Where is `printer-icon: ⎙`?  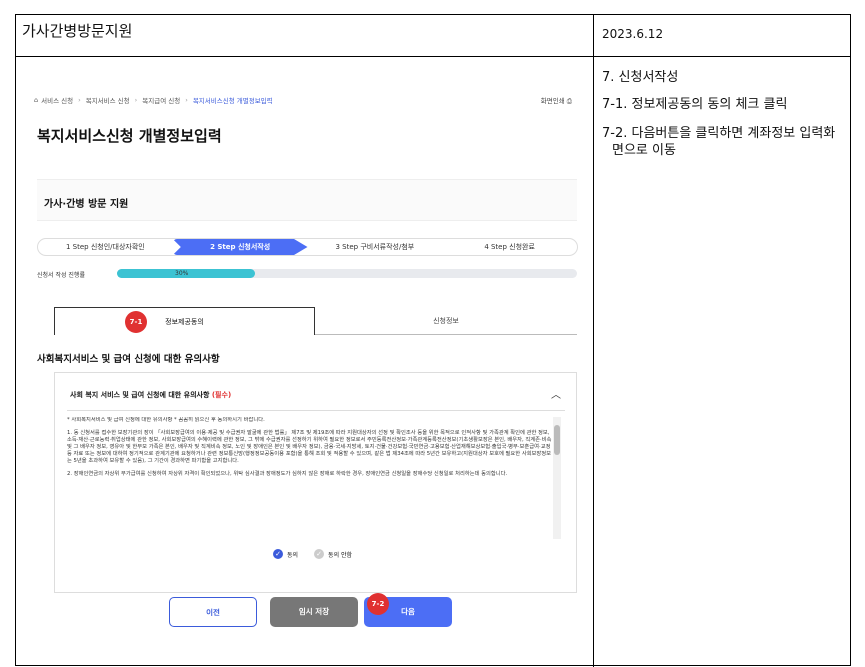
printer-icon: ⎙ is located at coordinates (569, 101).